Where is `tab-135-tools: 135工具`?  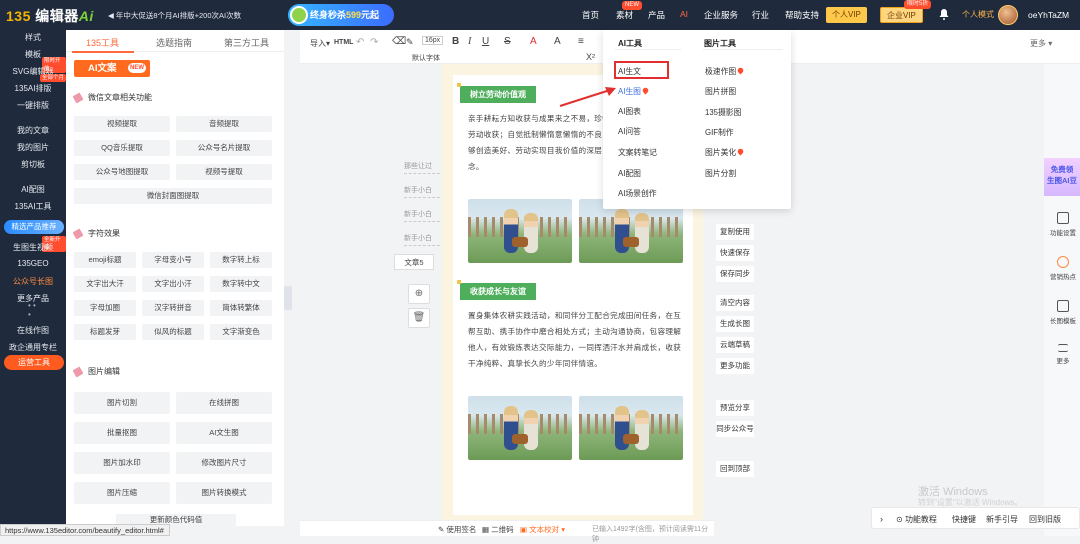 tab-135-tools: 135工具 is located at coordinates (102, 42).